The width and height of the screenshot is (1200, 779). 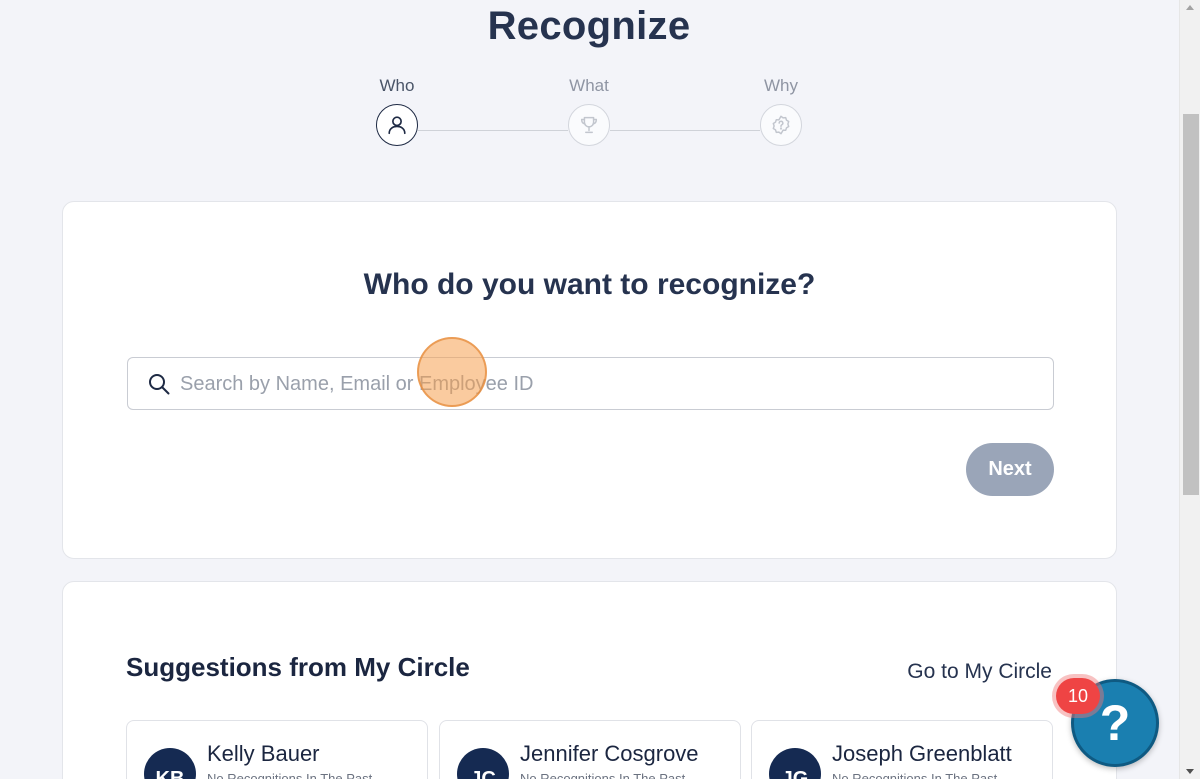 What do you see at coordinates (1010, 469) in the screenshot?
I see `next-button: Next` at bounding box center [1010, 469].